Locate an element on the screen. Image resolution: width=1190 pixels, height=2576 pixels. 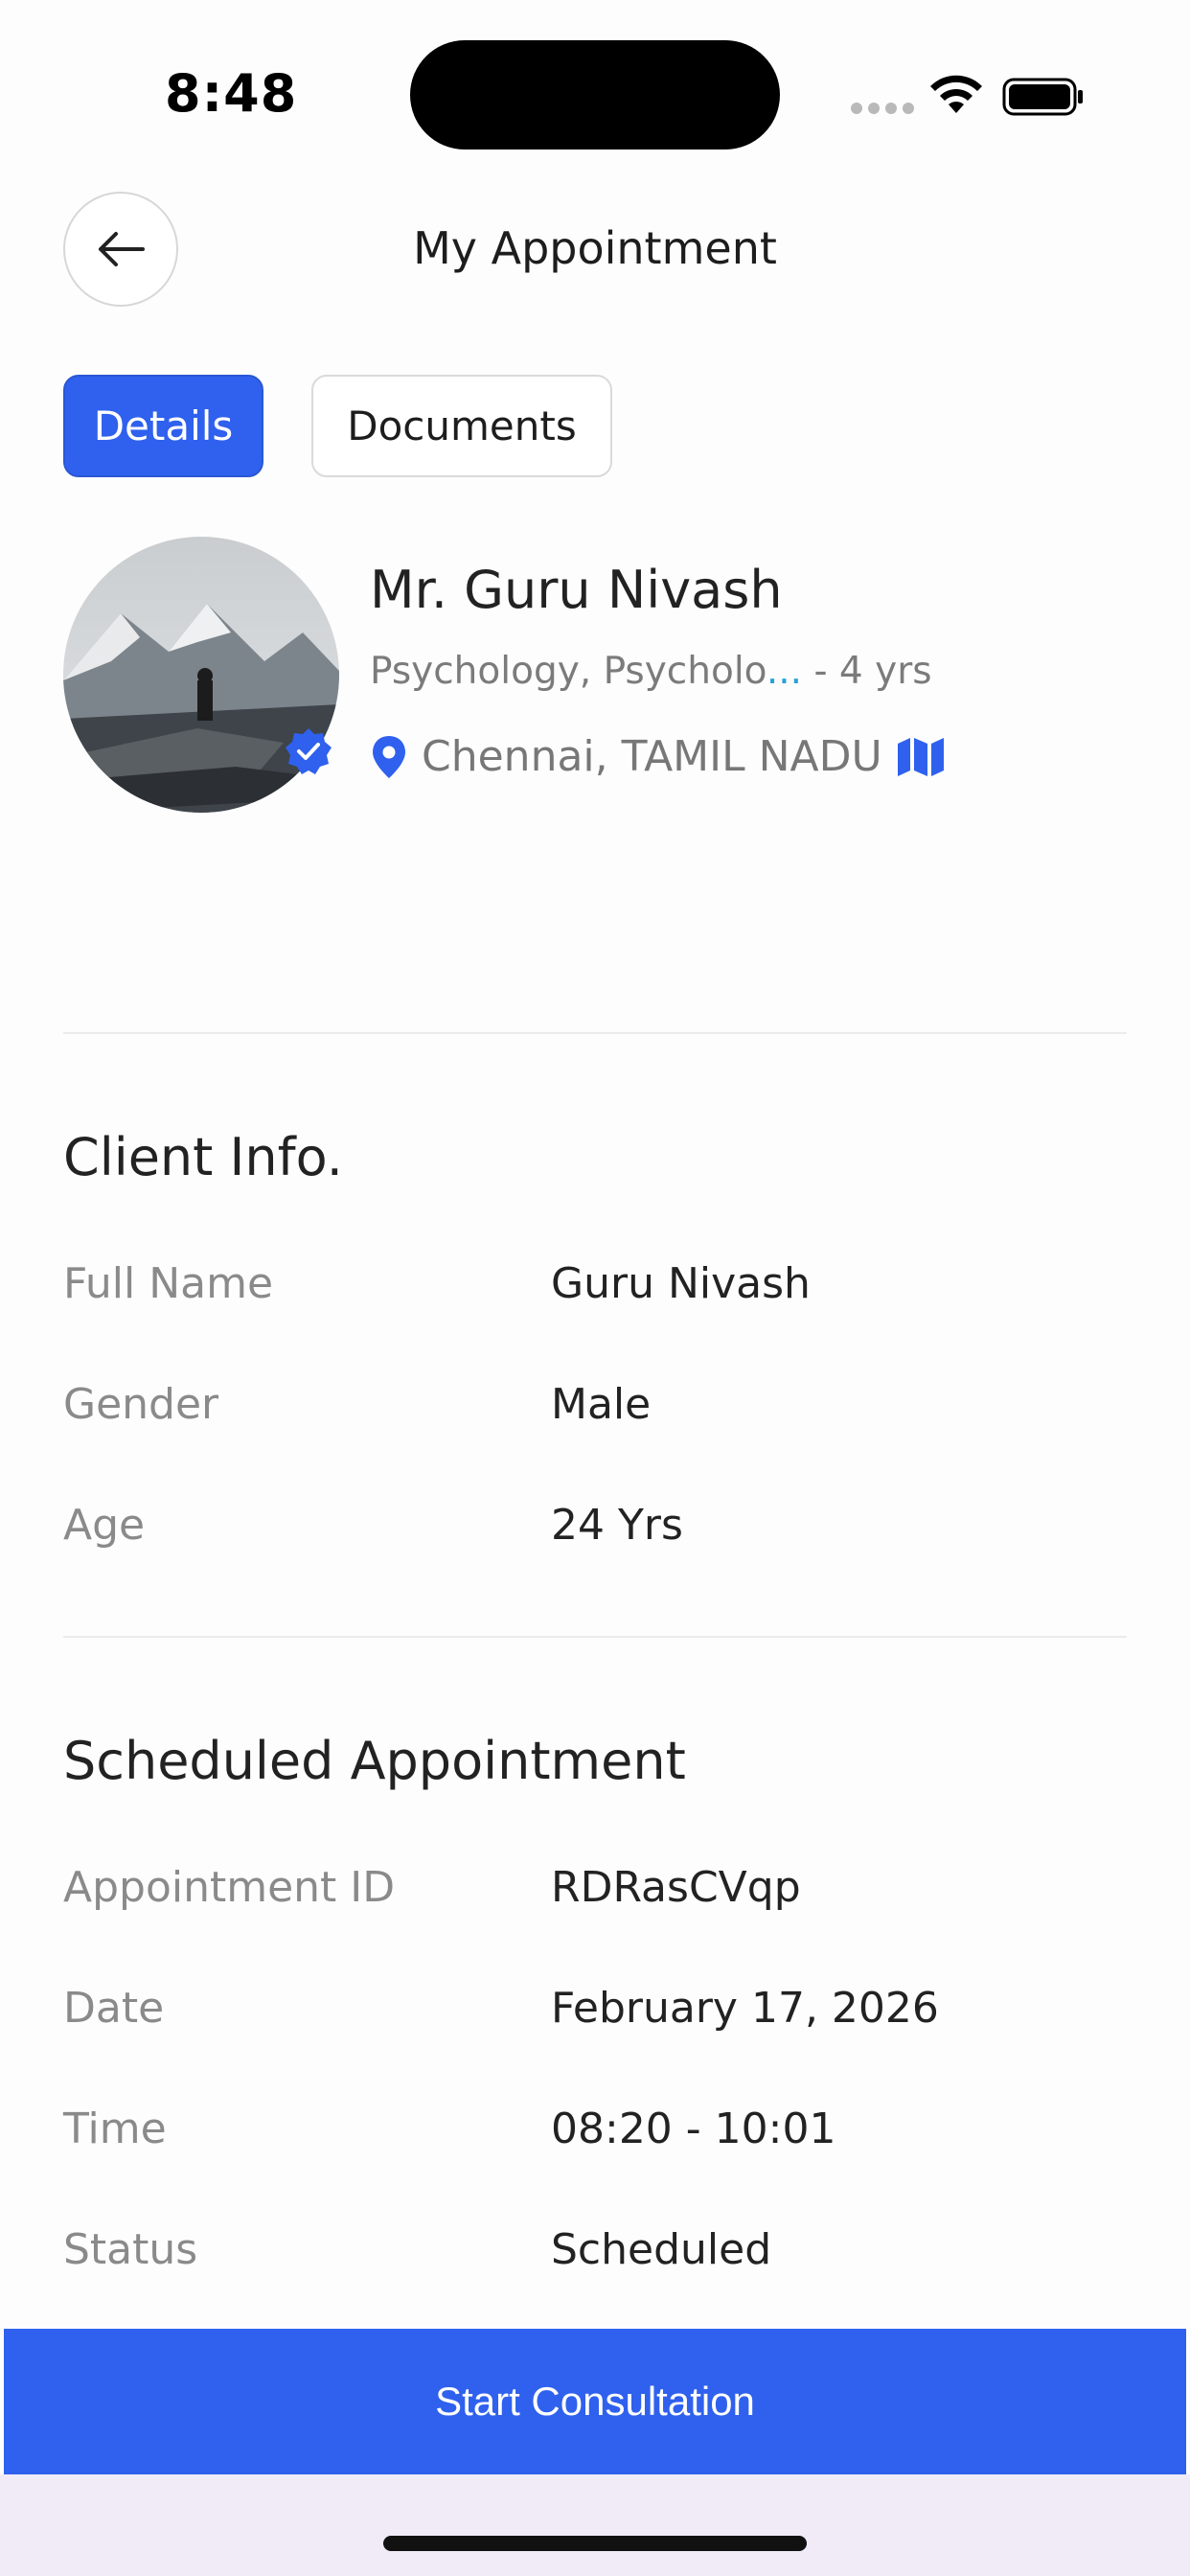
location-text: Chennai, TAMIL NADU is located at coordinates (652, 757).